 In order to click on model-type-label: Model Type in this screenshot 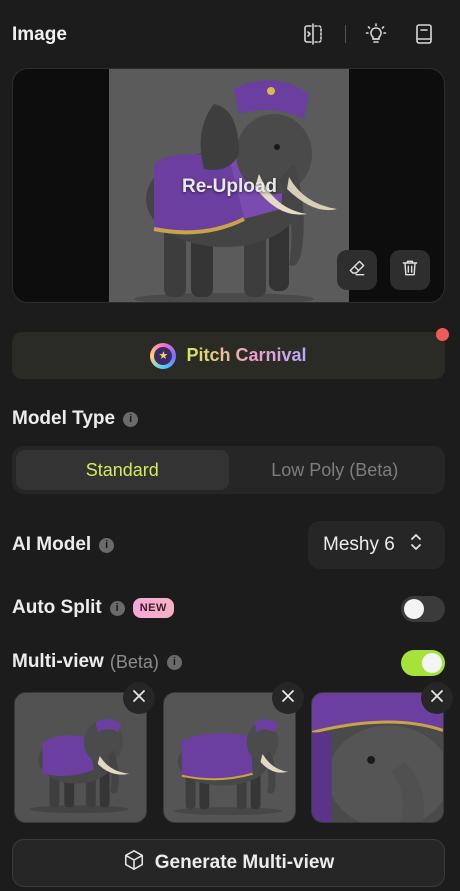, I will do `click(64, 418)`.